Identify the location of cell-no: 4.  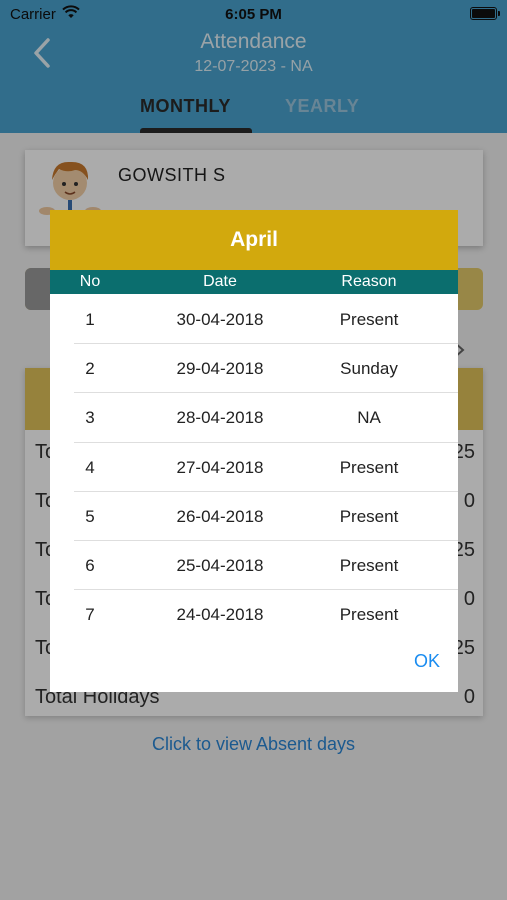
(90, 467).